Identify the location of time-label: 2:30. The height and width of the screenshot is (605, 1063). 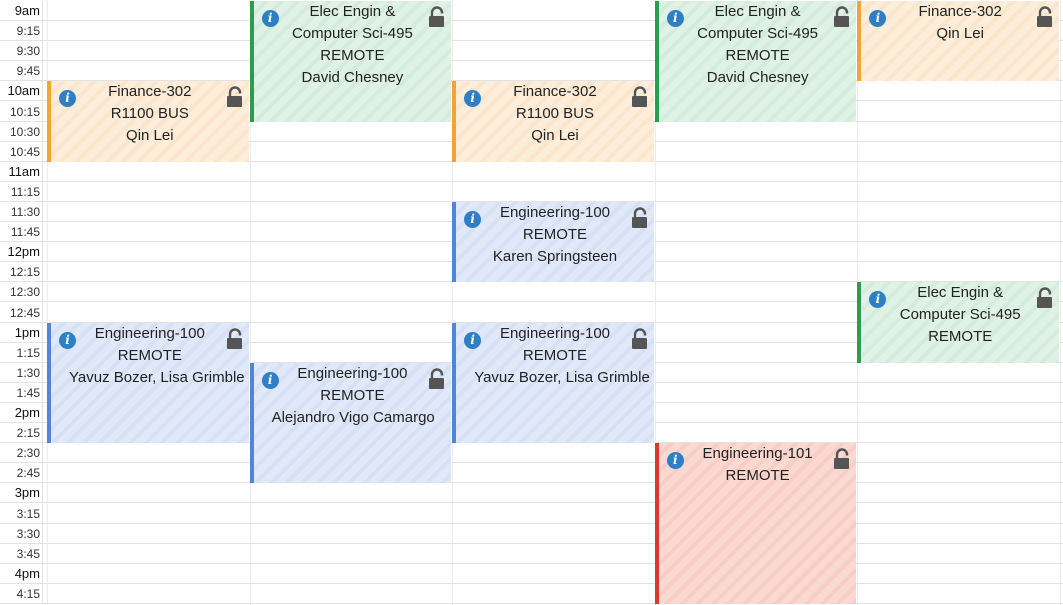
(21, 453).